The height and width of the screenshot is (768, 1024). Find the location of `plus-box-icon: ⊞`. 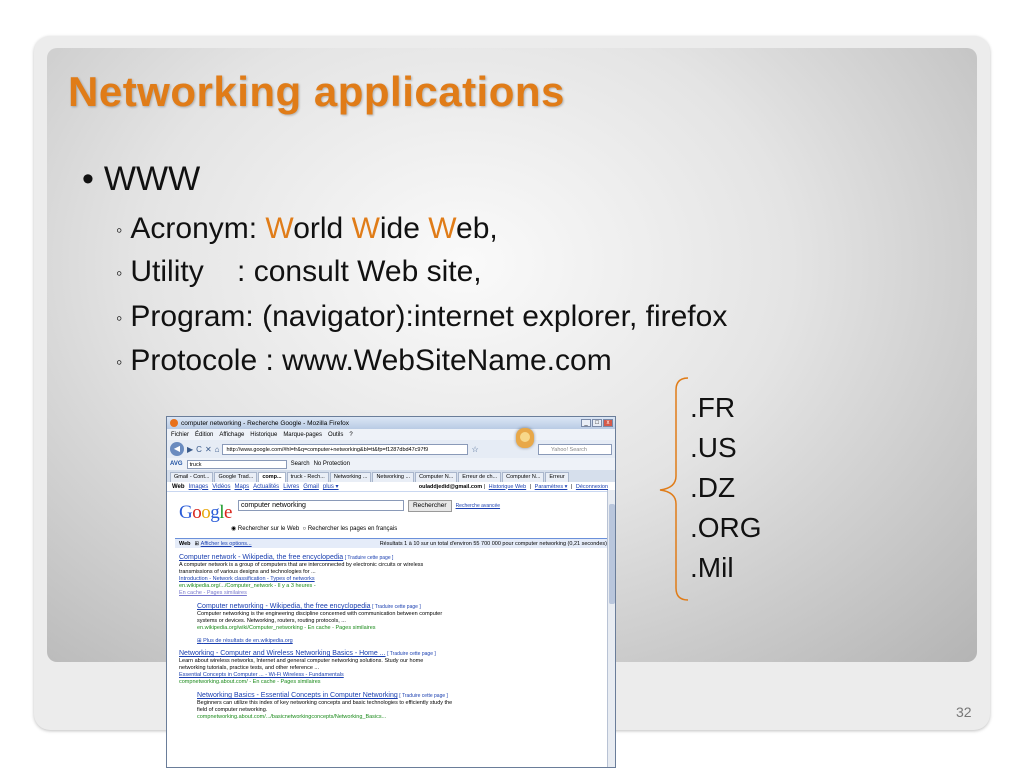

plus-box-icon: ⊞ is located at coordinates (197, 543).